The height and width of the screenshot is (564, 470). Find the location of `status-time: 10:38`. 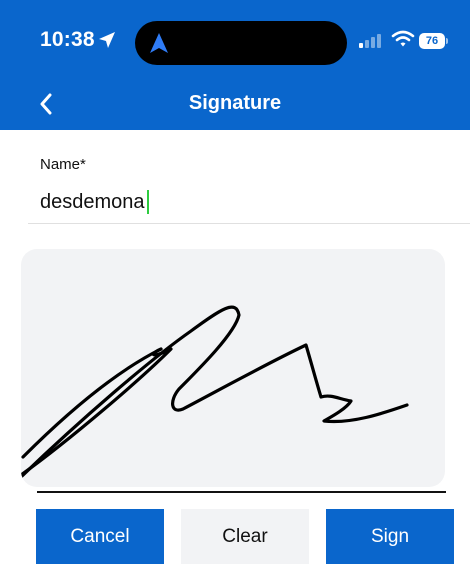

status-time: 10:38 is located at coordinates (67, 39).